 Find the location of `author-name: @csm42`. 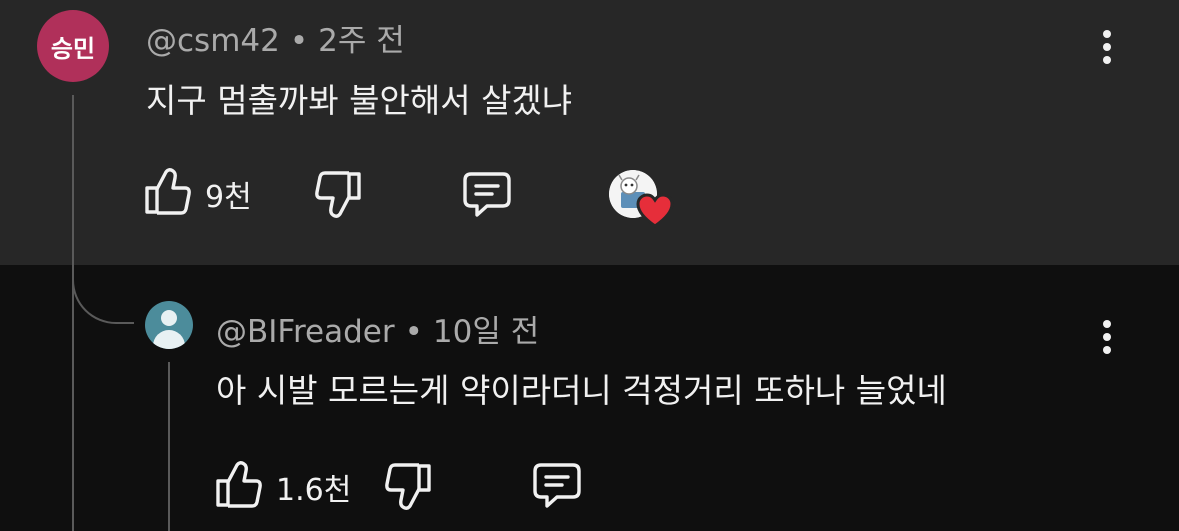

author-name: @csm42 is located at coordinates (213, 41).